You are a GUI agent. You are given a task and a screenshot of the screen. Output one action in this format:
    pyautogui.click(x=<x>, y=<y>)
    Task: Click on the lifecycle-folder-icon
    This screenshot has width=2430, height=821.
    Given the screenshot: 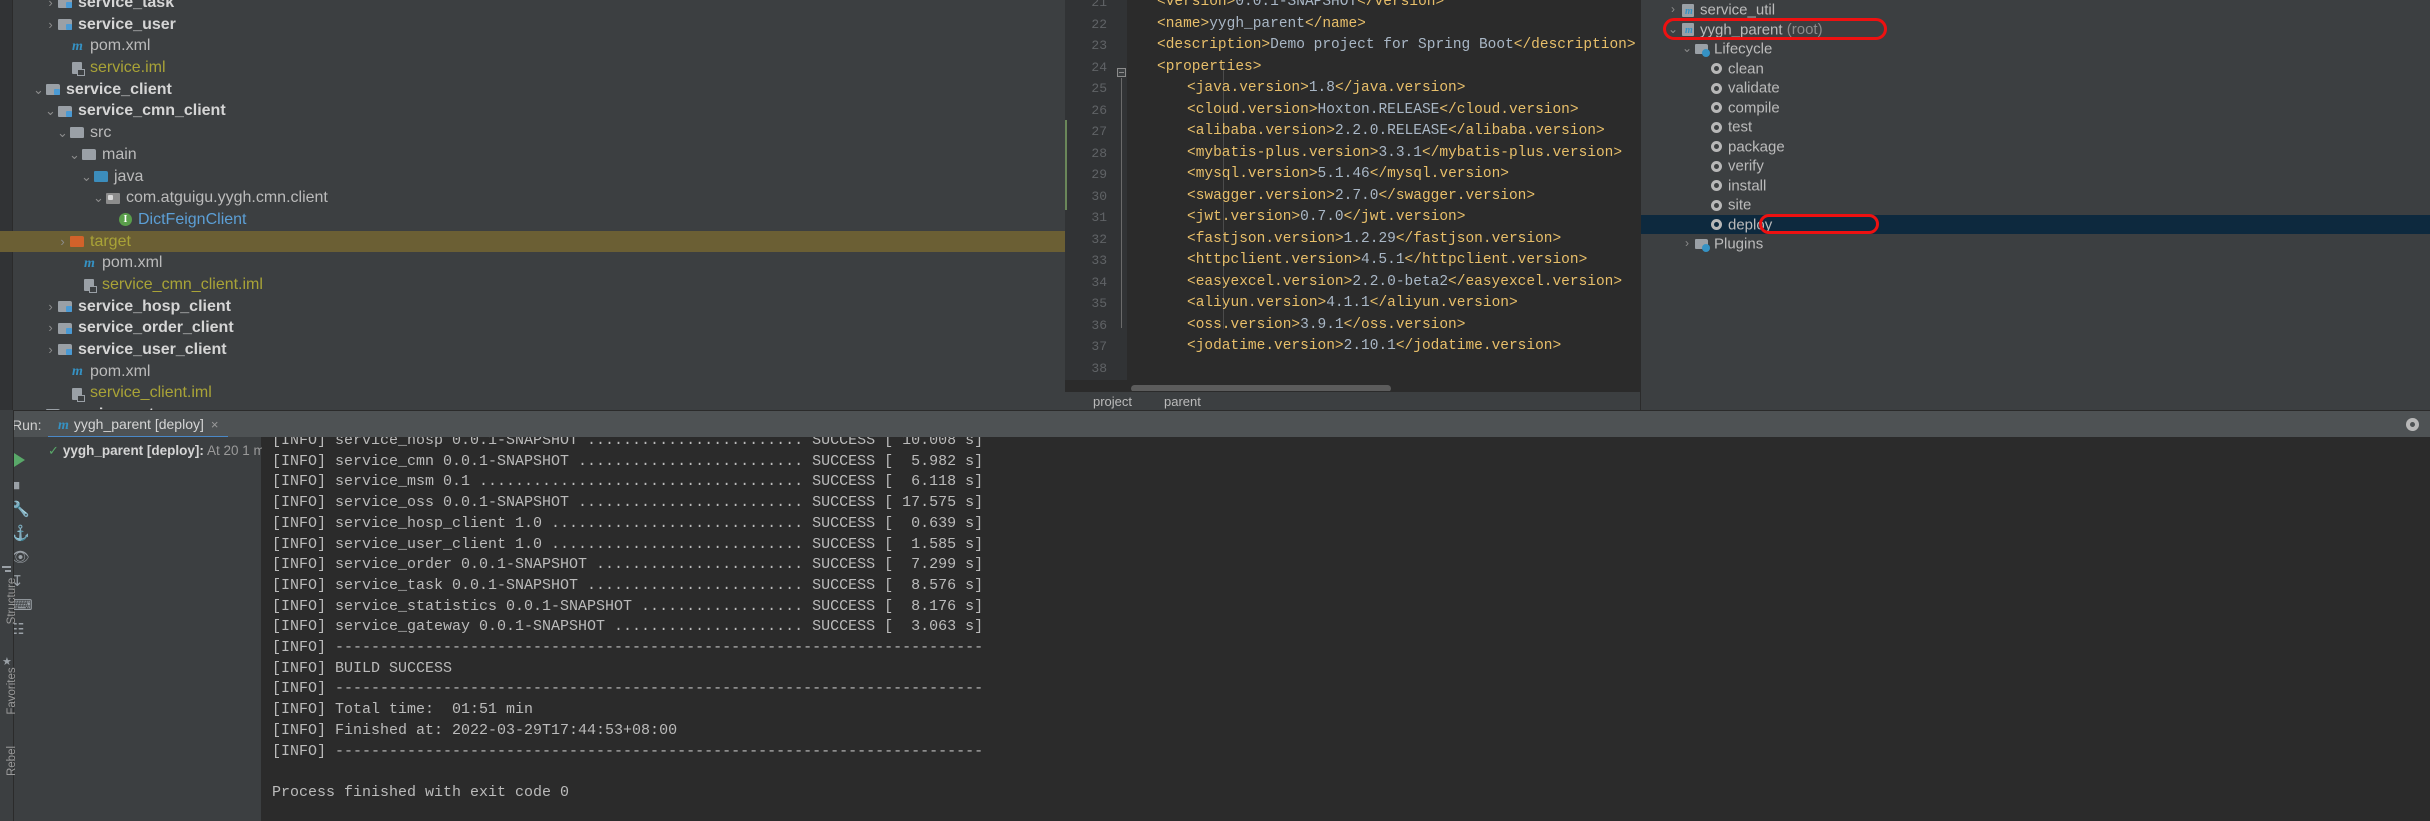 What is the action you would take?
    pyautogui.click(x=1702, y=49)
    